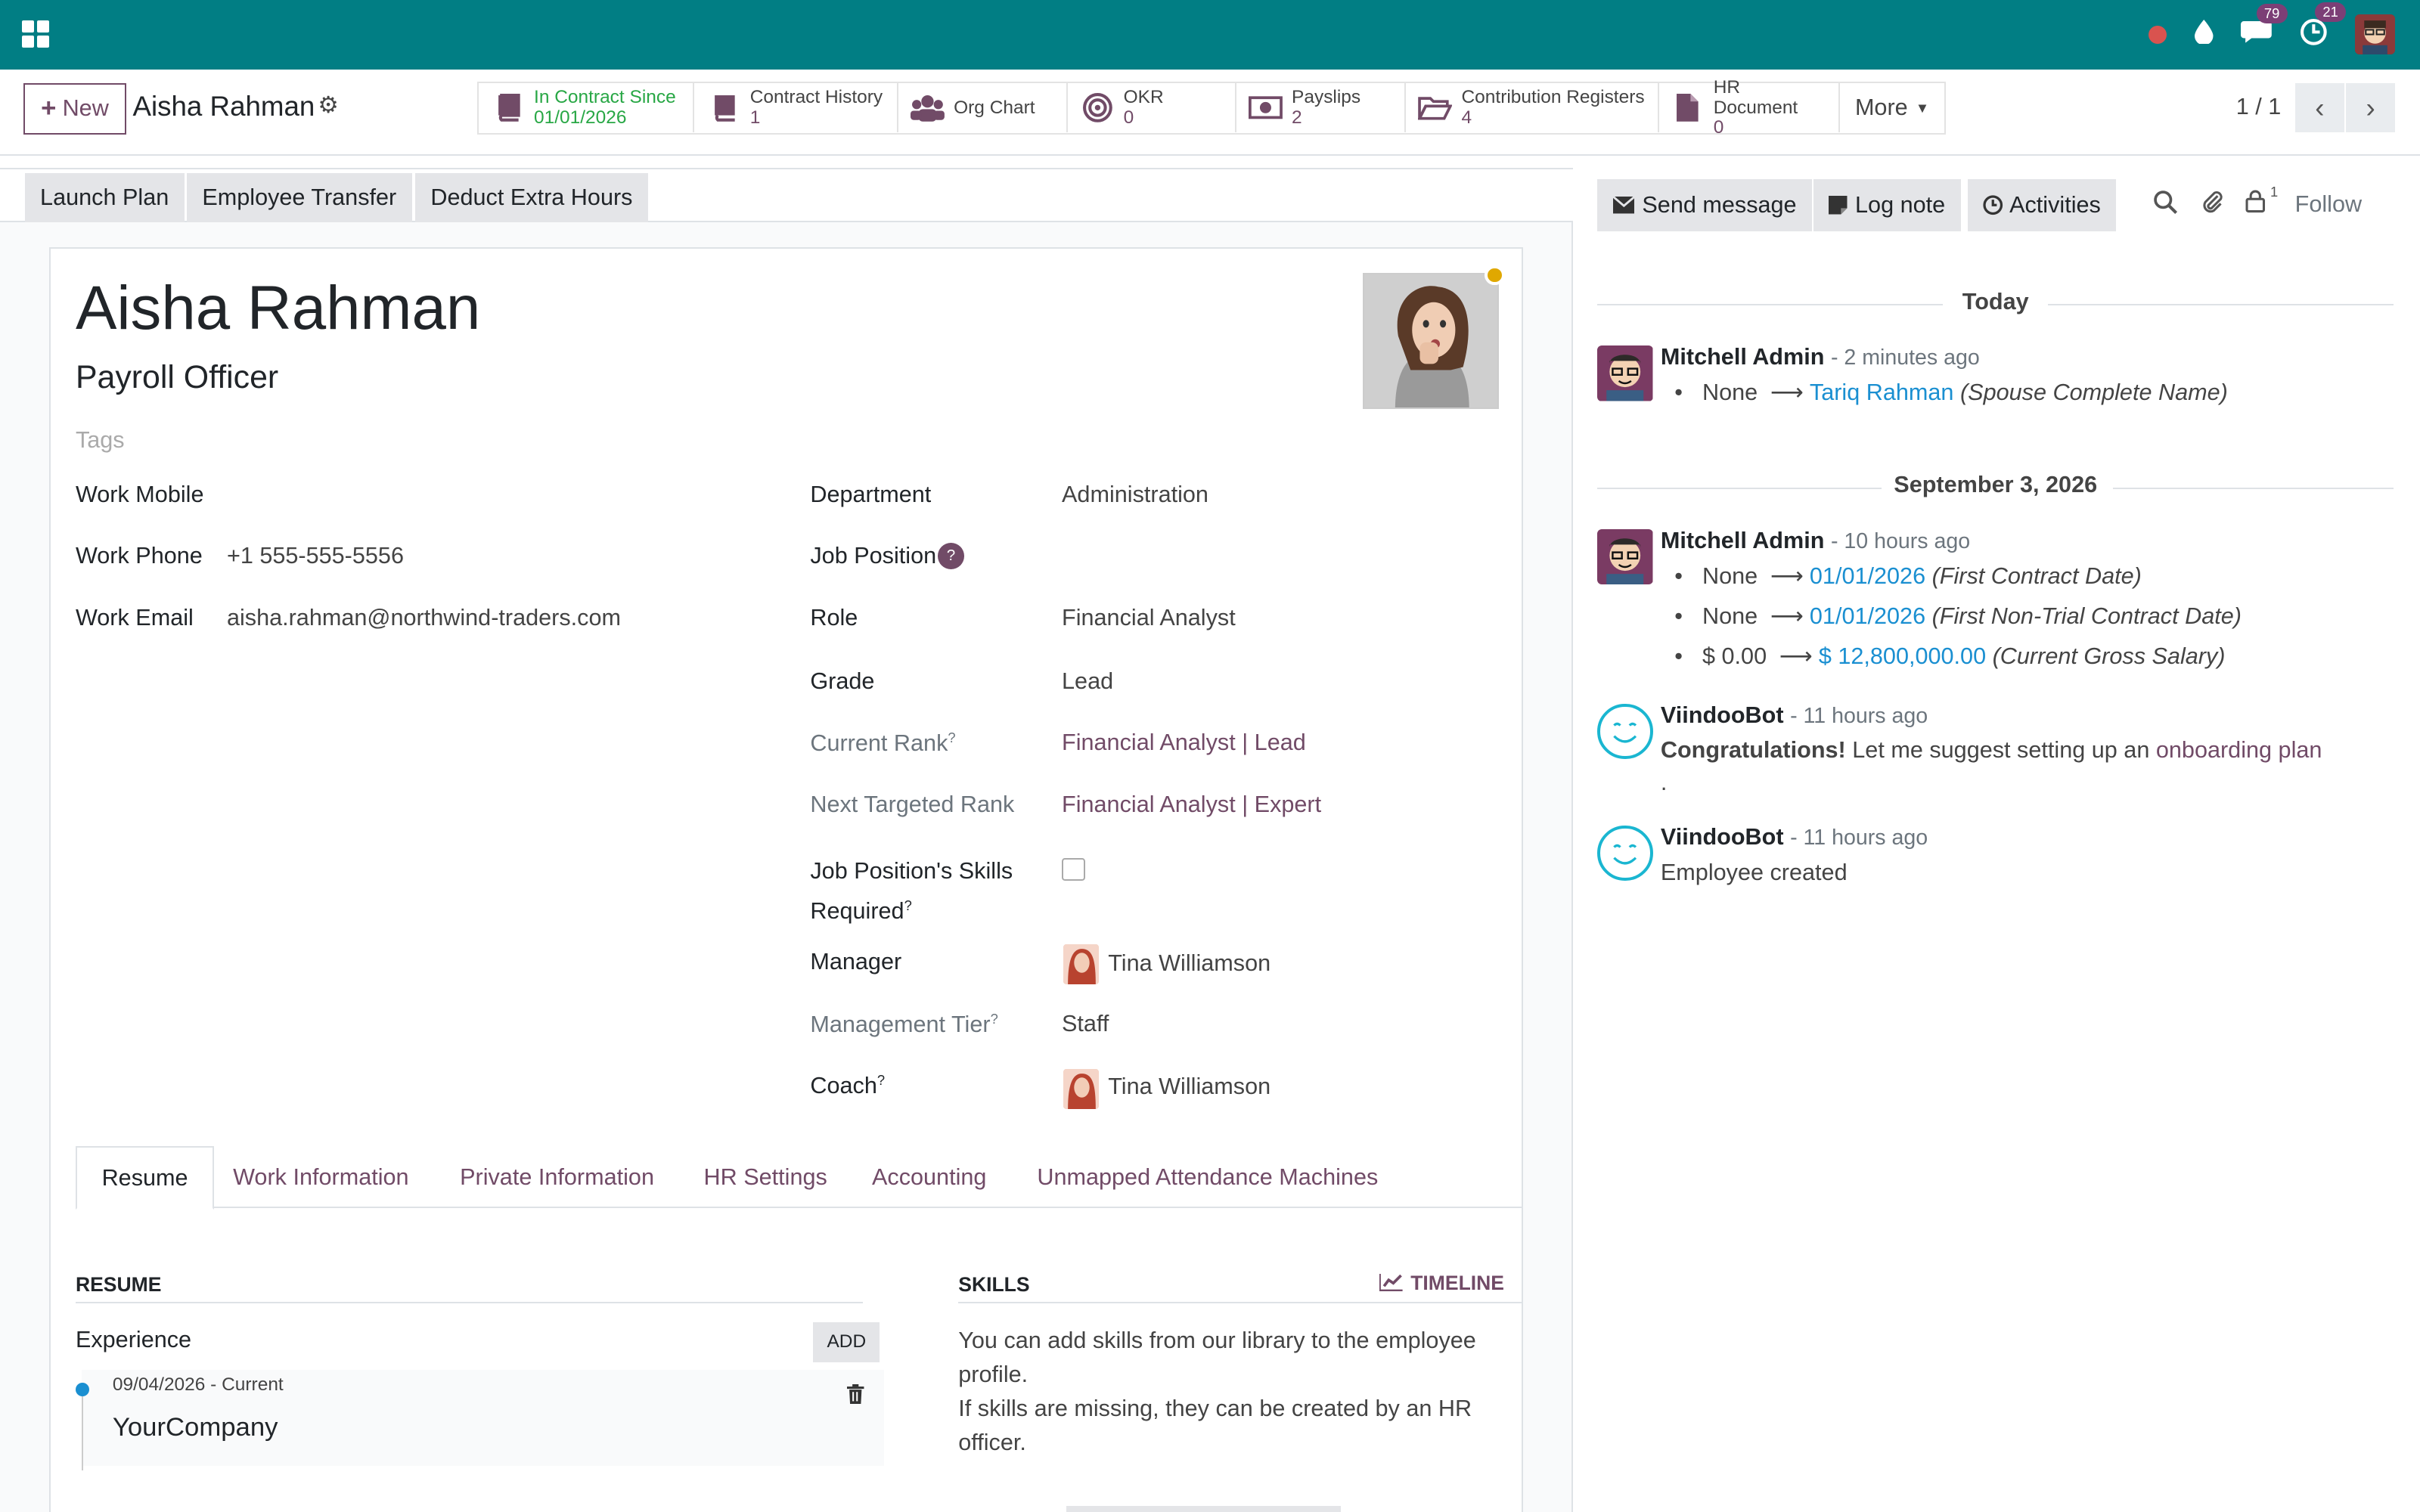  I want to click on work-phone-field: +1 555-555-5556, so click(315, 556).